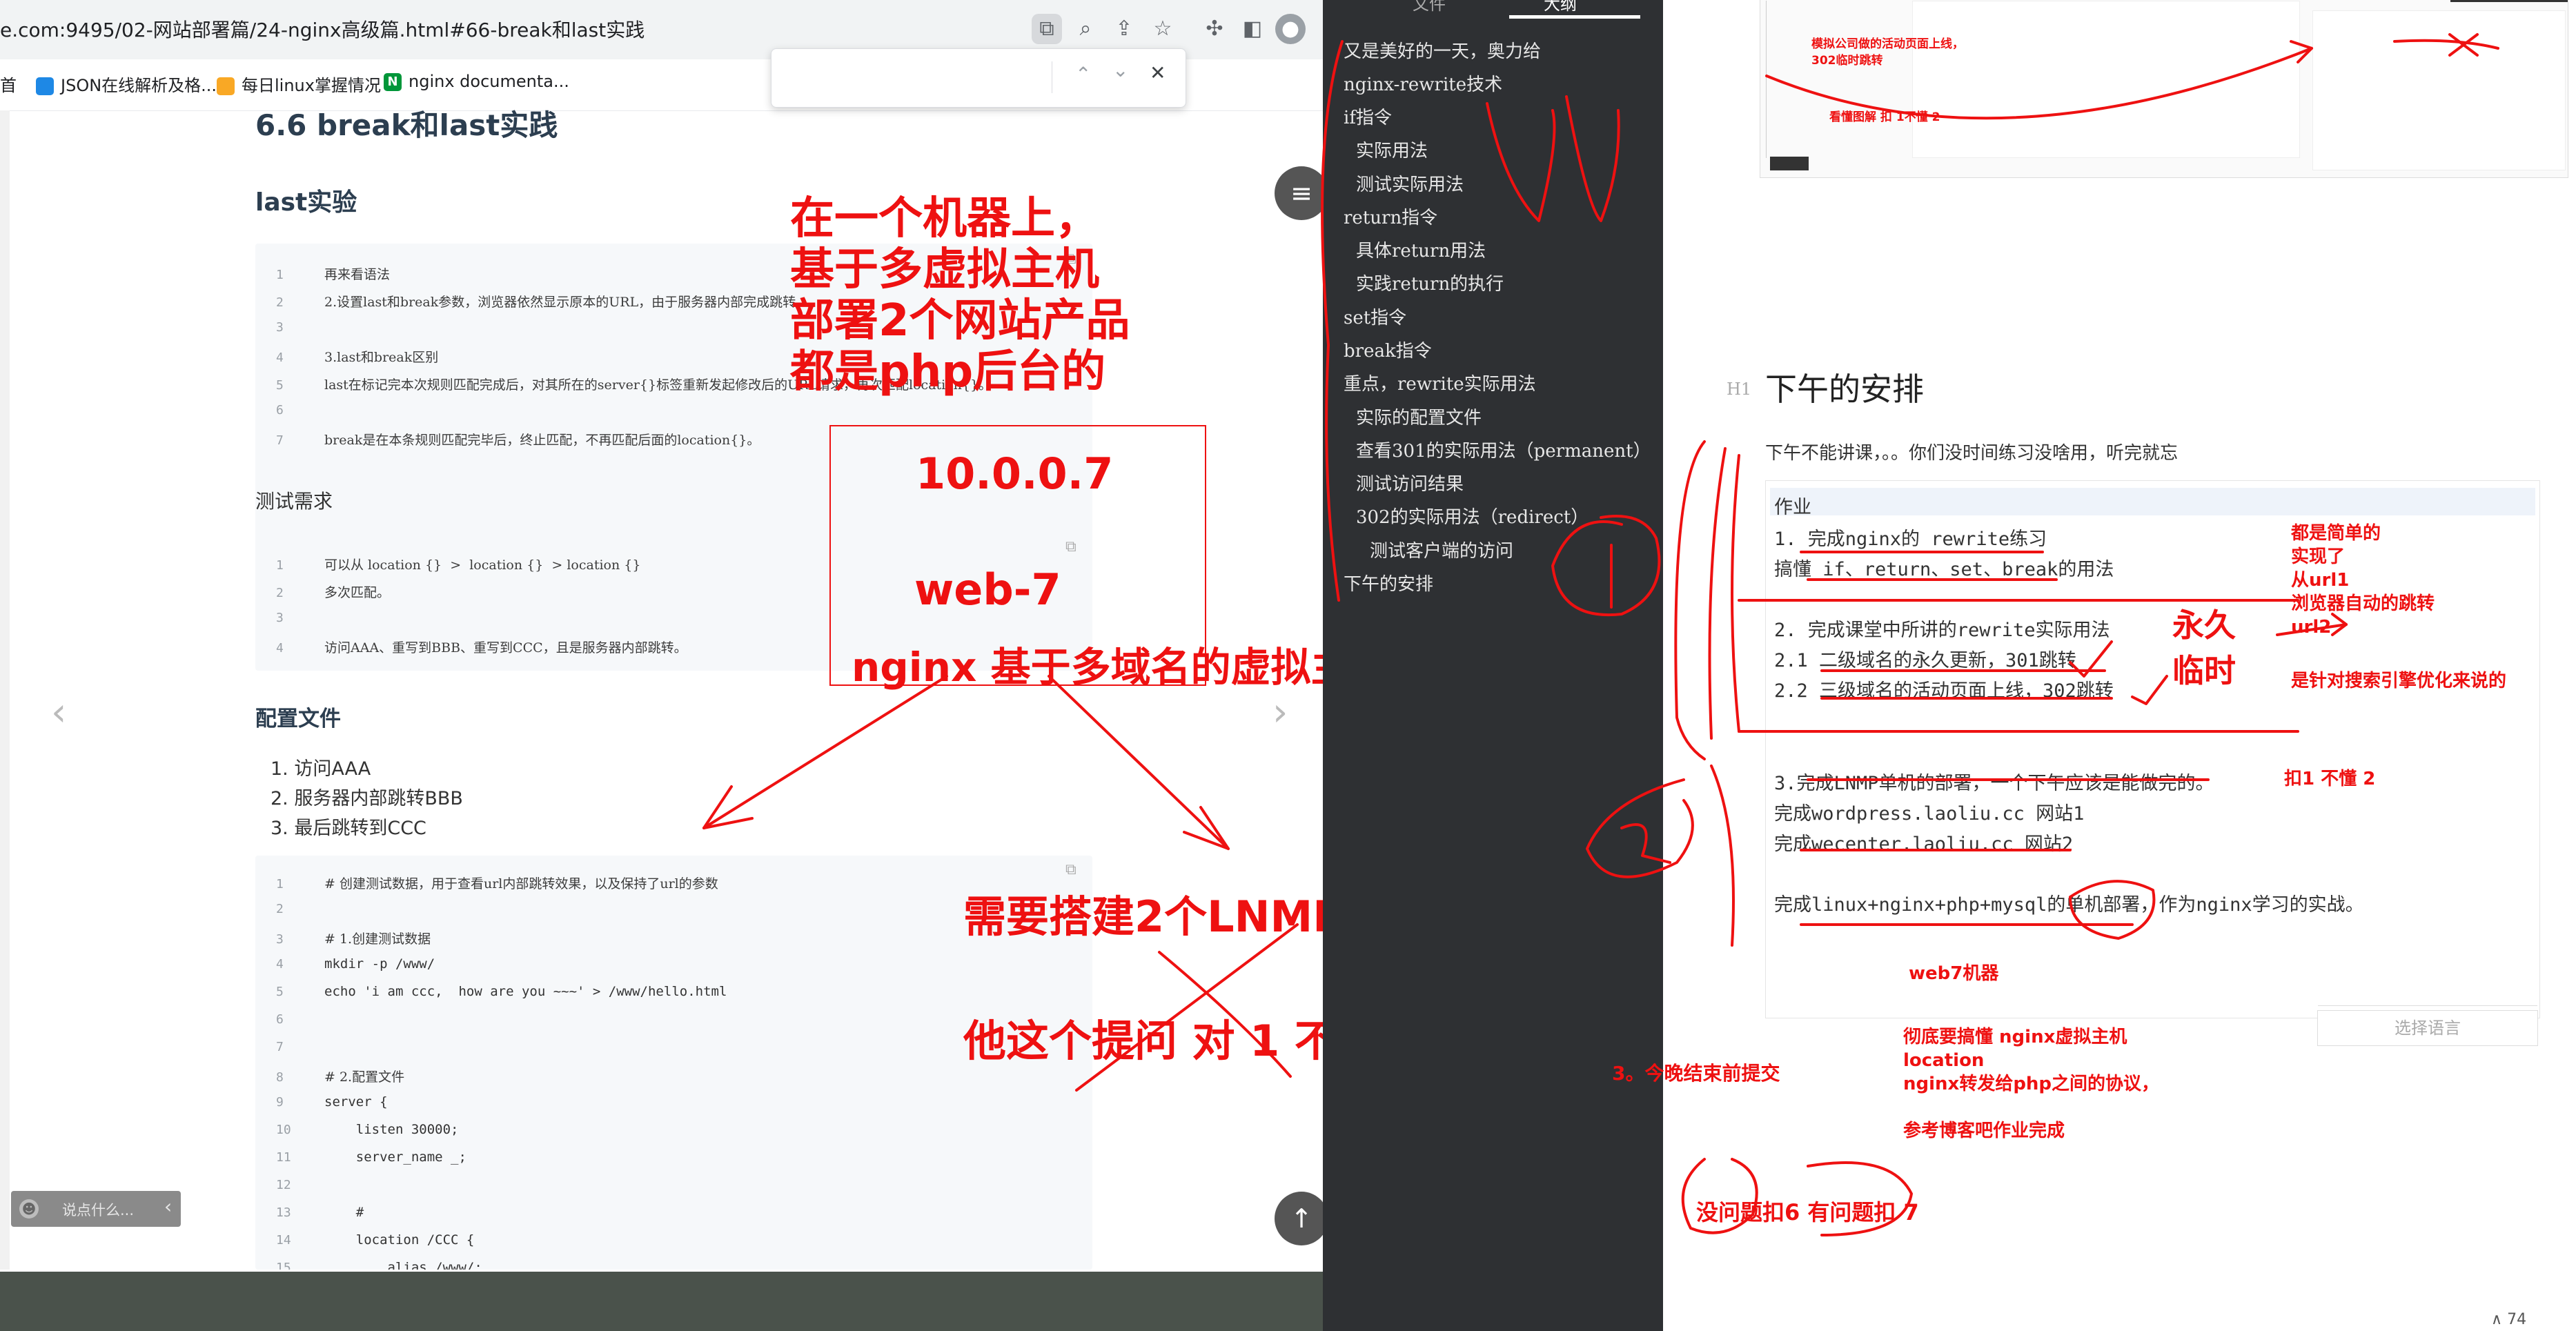 This screenshot has width=2576, height=1331. I want to click on code-line: 15 alias /www/;, so click(379, 1265).